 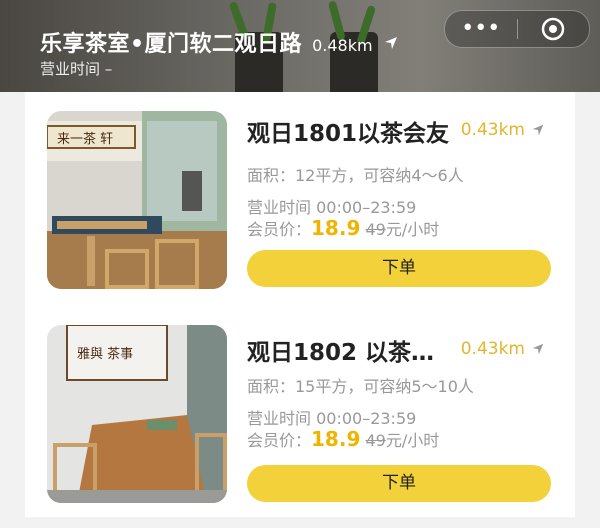 What do you see at coordinates (348, 134) in the screenshot?
I see `room-title: 观日1801以茶会友` at bounding box center [348, 134].